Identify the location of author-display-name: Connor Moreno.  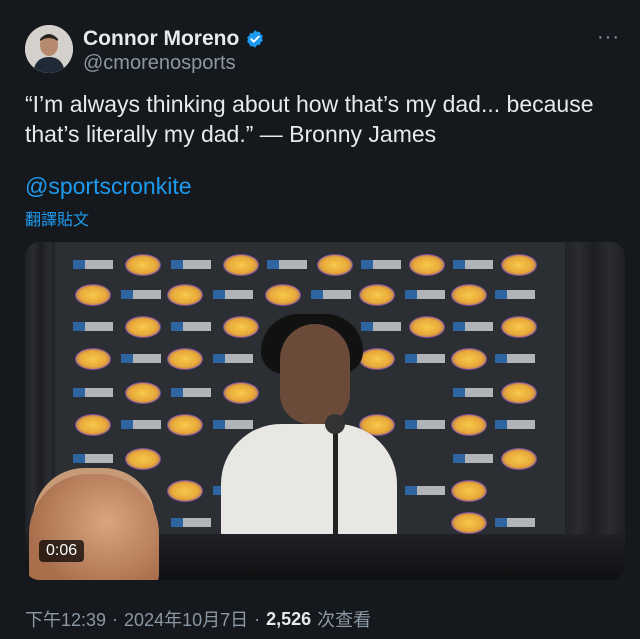
(161, 39).